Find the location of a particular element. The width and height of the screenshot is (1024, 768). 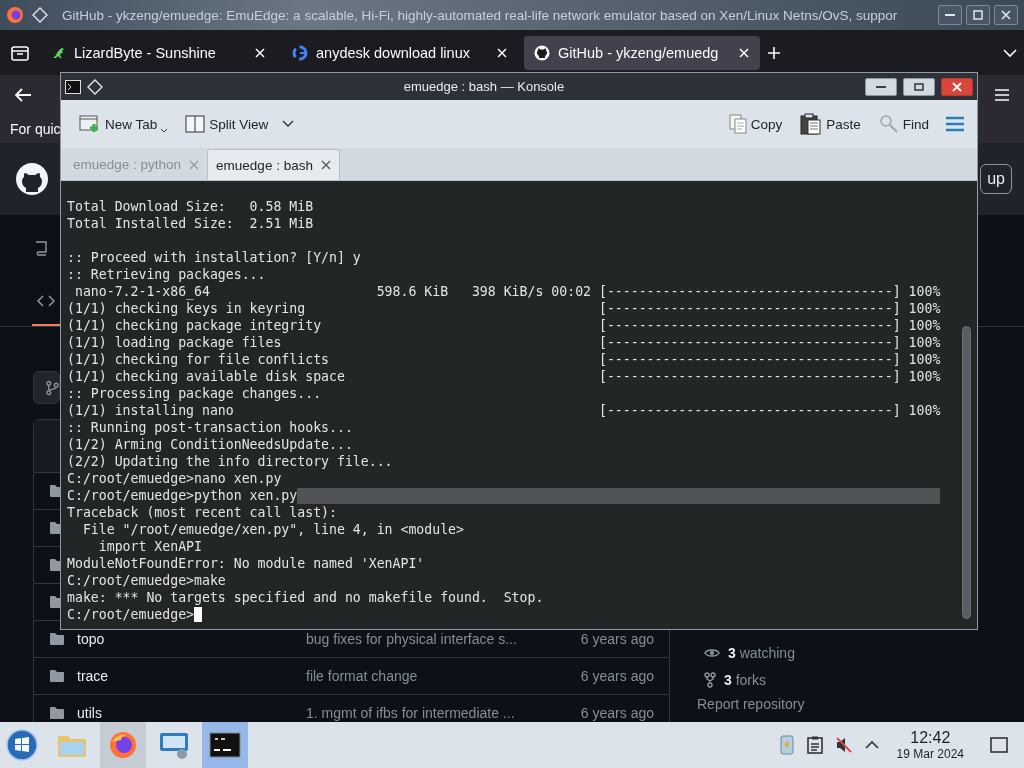

window-title: emuedge : bash — Konsole is located at coordinates (484, 86).